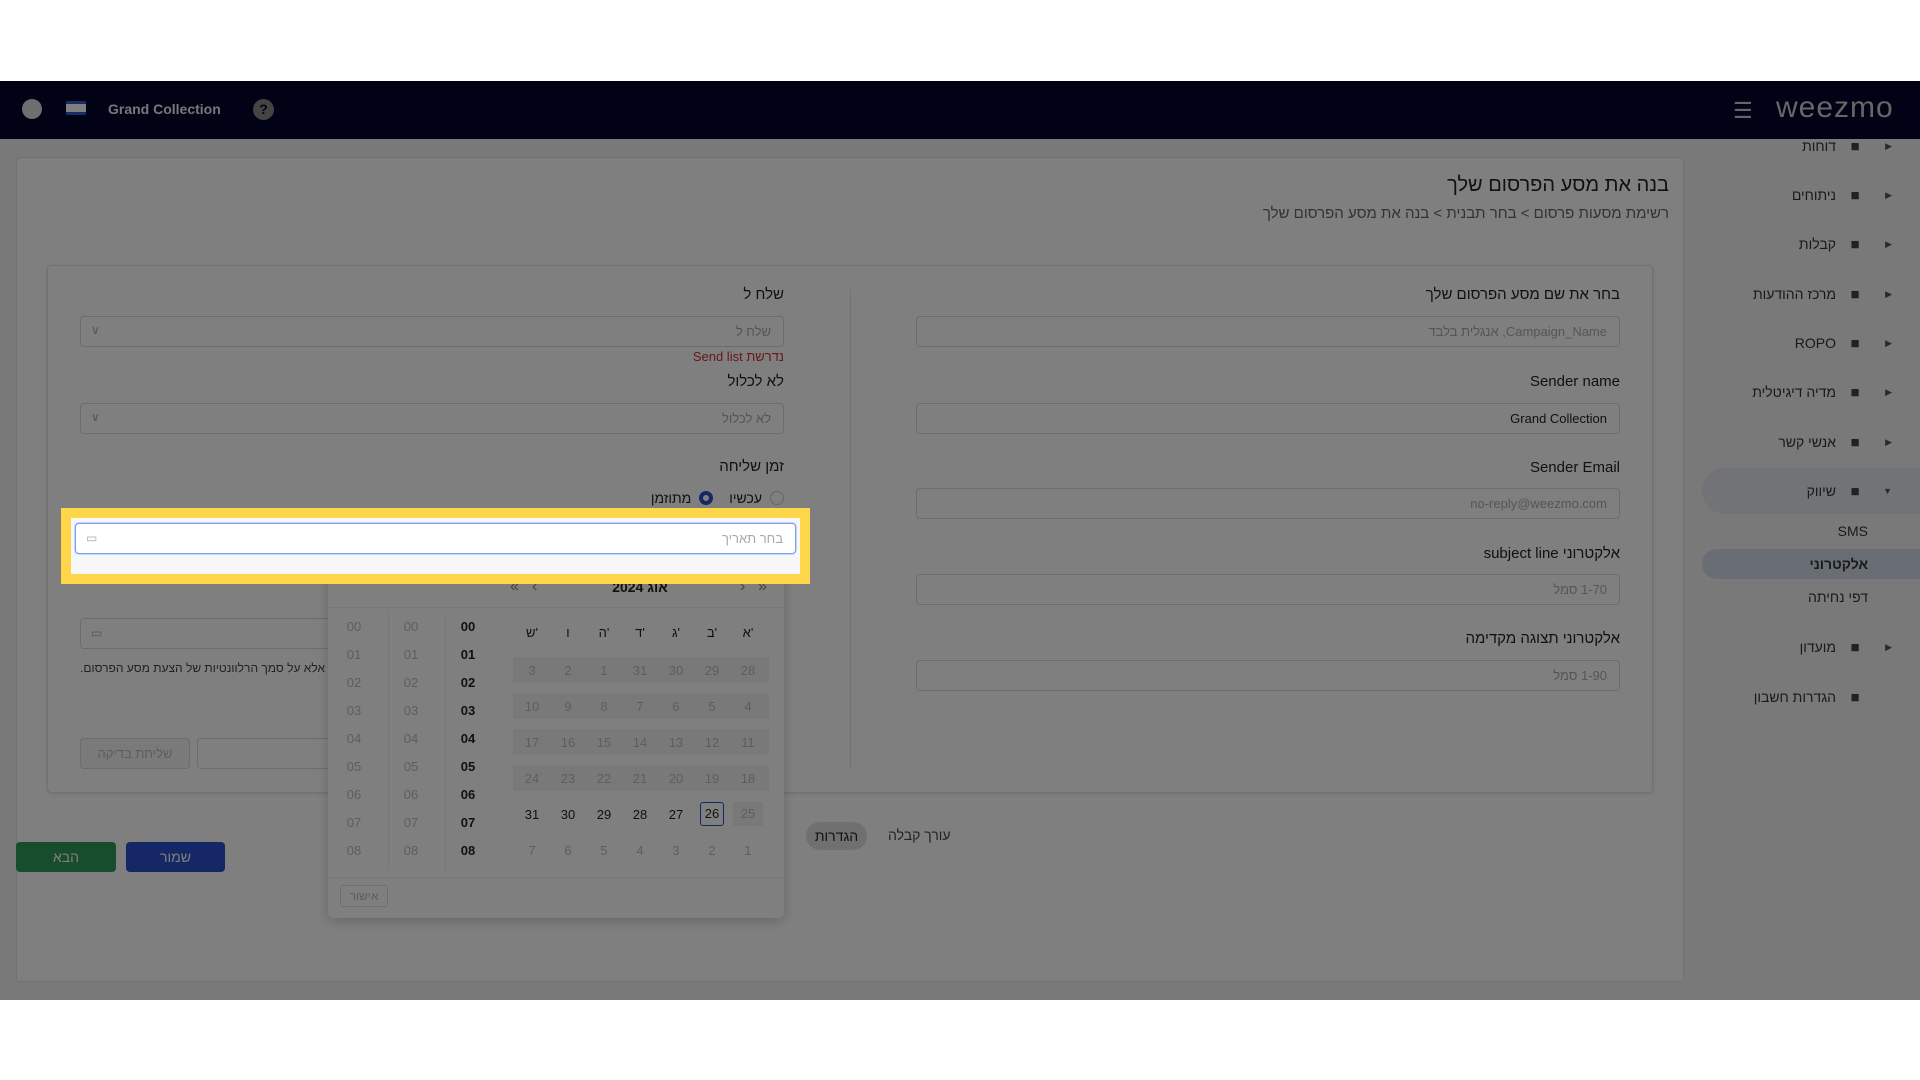 The image size is (1920, 1080). I want to click on start-date-input: בחר תאריך ▭, so click(435, 538).